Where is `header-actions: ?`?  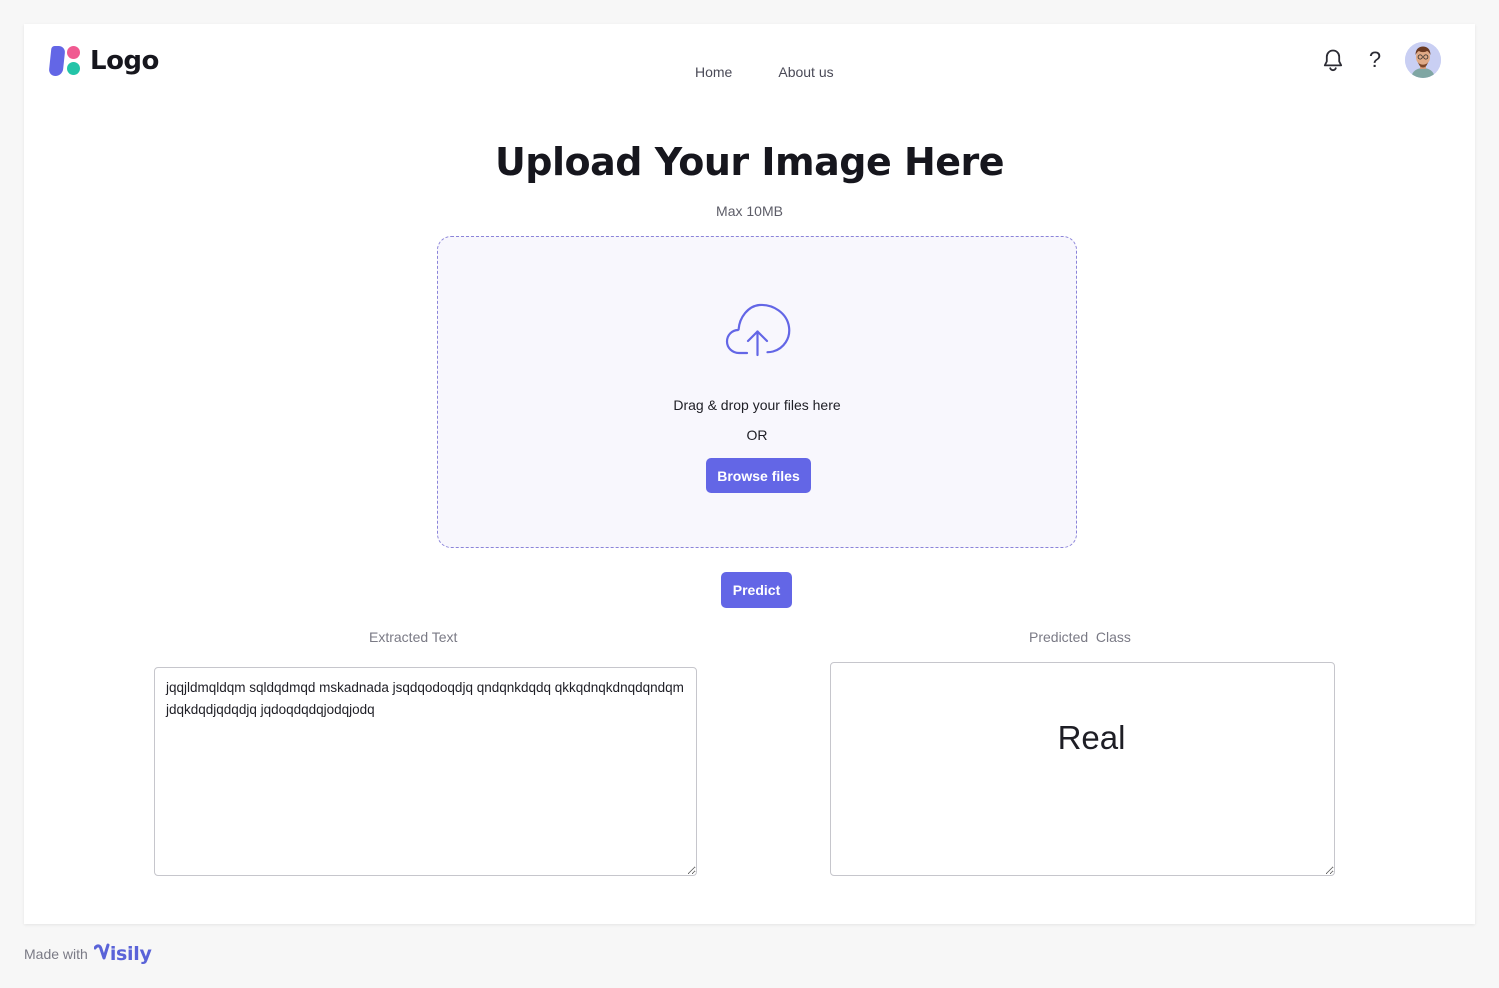 header-actions: ? is located at coordinates (1380, 60).